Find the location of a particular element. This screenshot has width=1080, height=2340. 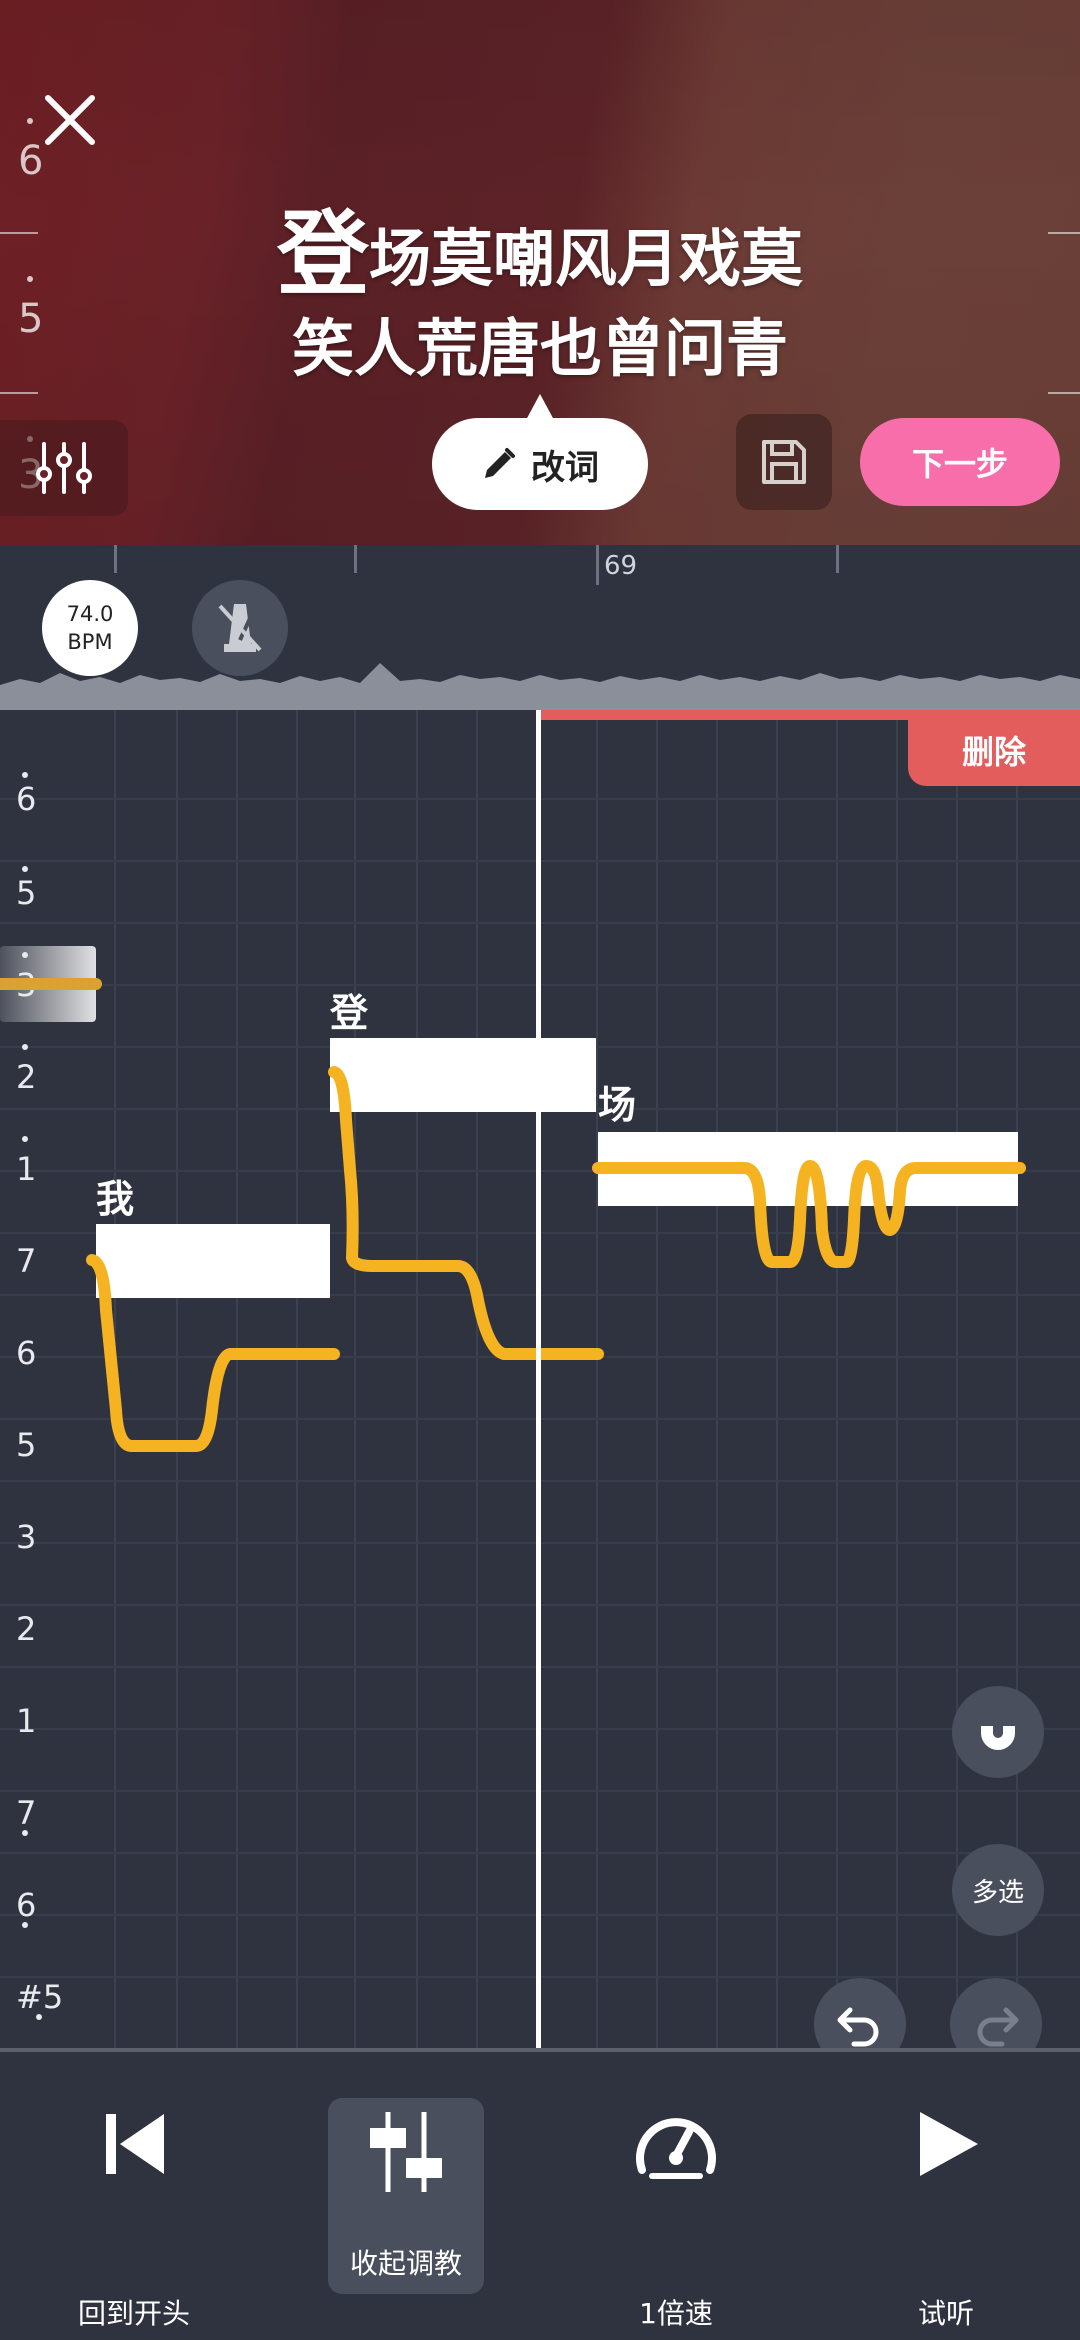

playhead is located at coordinates (538, 1380).